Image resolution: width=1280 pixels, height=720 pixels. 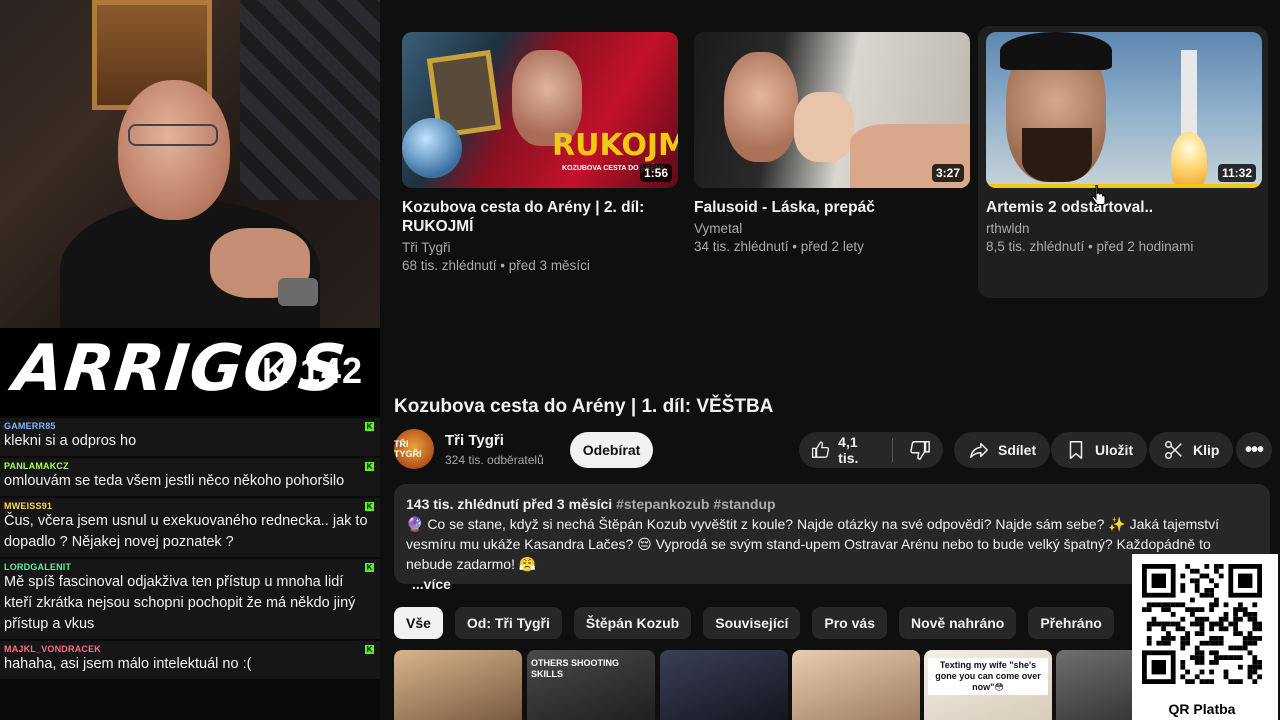 I want to click on rocket-flame, so click(x=1189, y=160).